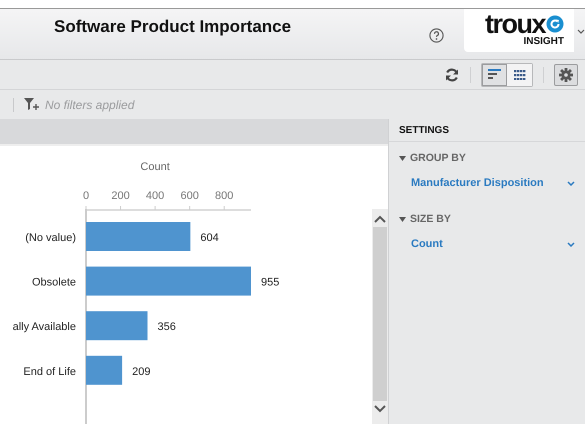 Image resolution: width=585 pixels, height=424 pixels. I want to click on category-label: ally Available, so click(44, 327).